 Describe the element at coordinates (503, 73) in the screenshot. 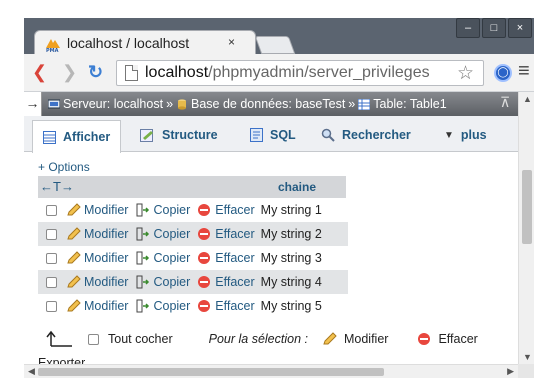

I see `extension-icon: ◯` at that location.